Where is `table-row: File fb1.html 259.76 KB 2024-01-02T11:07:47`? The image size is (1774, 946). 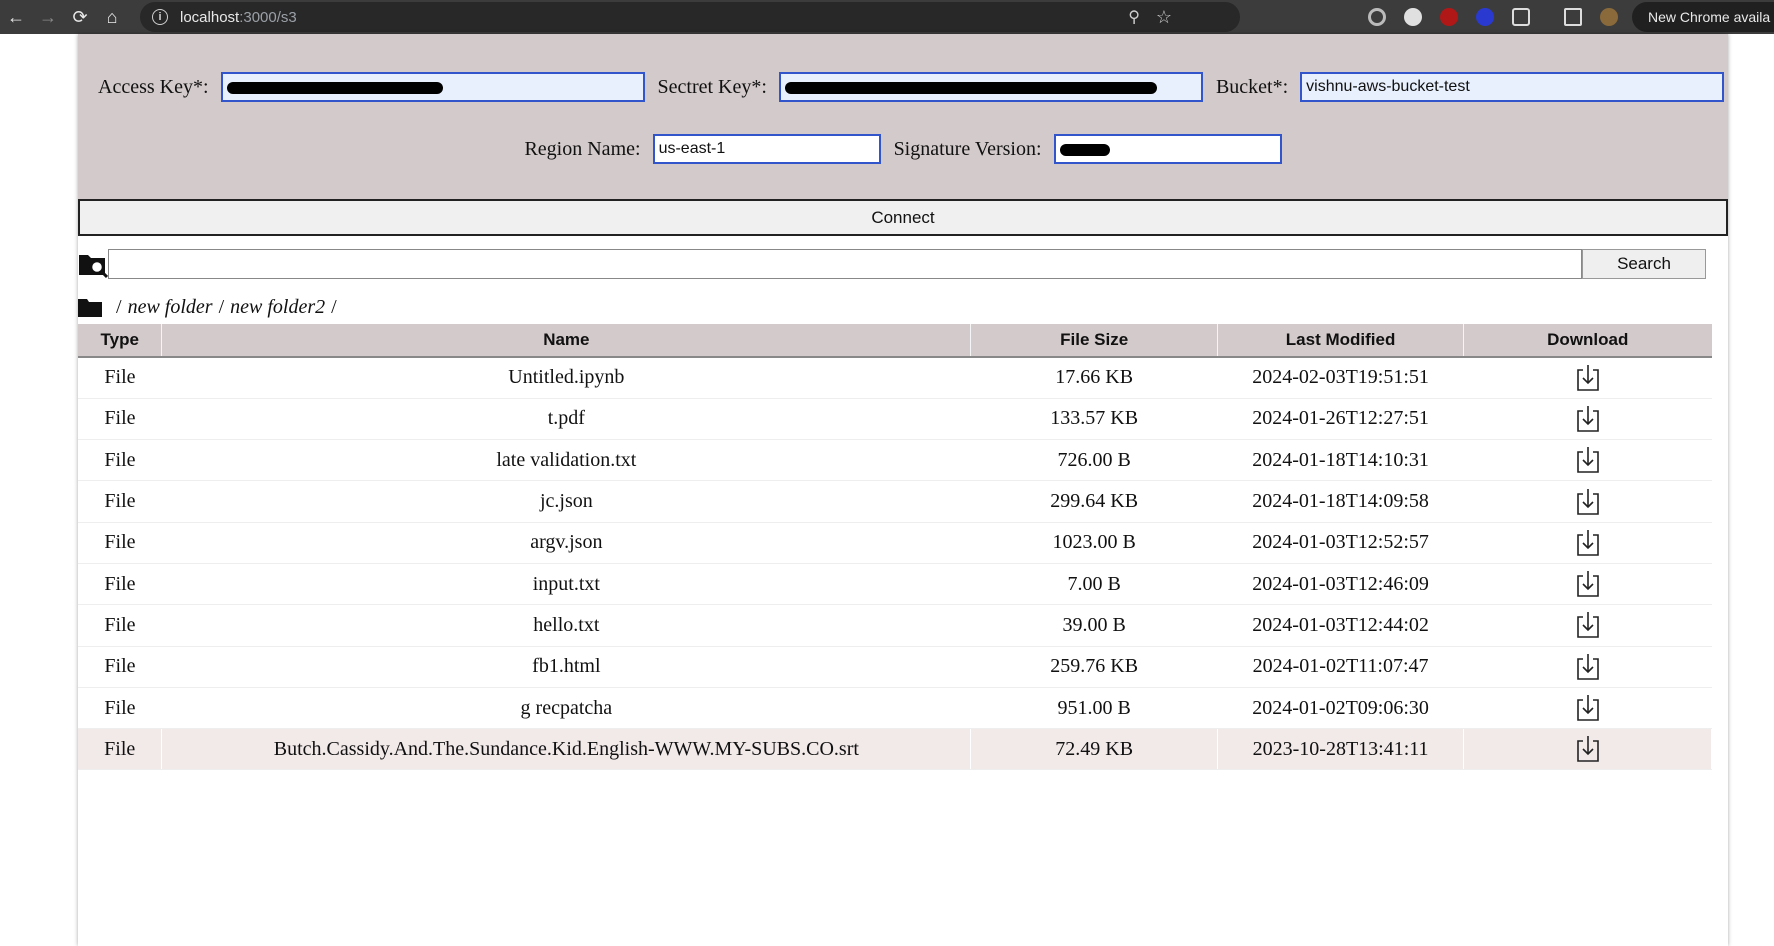
table-row: File fb1.html 259.76 KB 2024-01-02T11:07:47 is located at coordinates (895, 667).